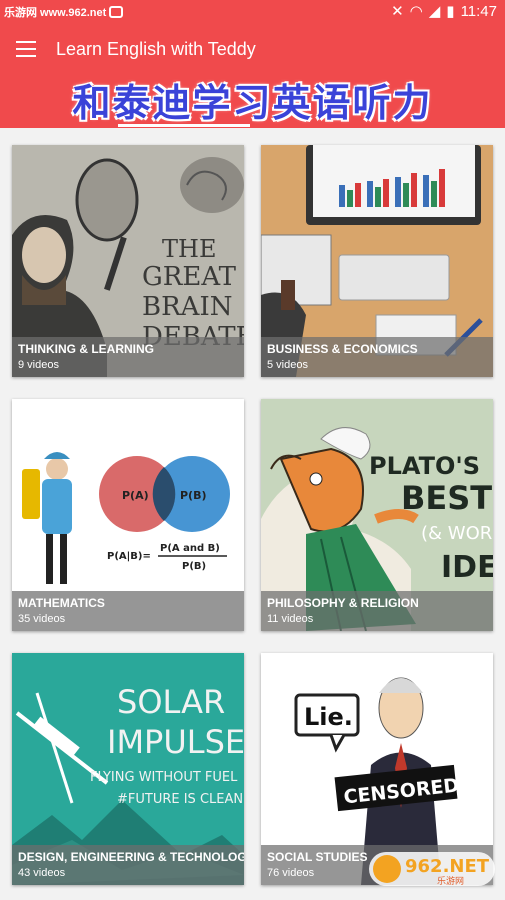  Describe the element at coordinates (434, 11) in the screenshot. I see `signal-icon: ◢` at that location.